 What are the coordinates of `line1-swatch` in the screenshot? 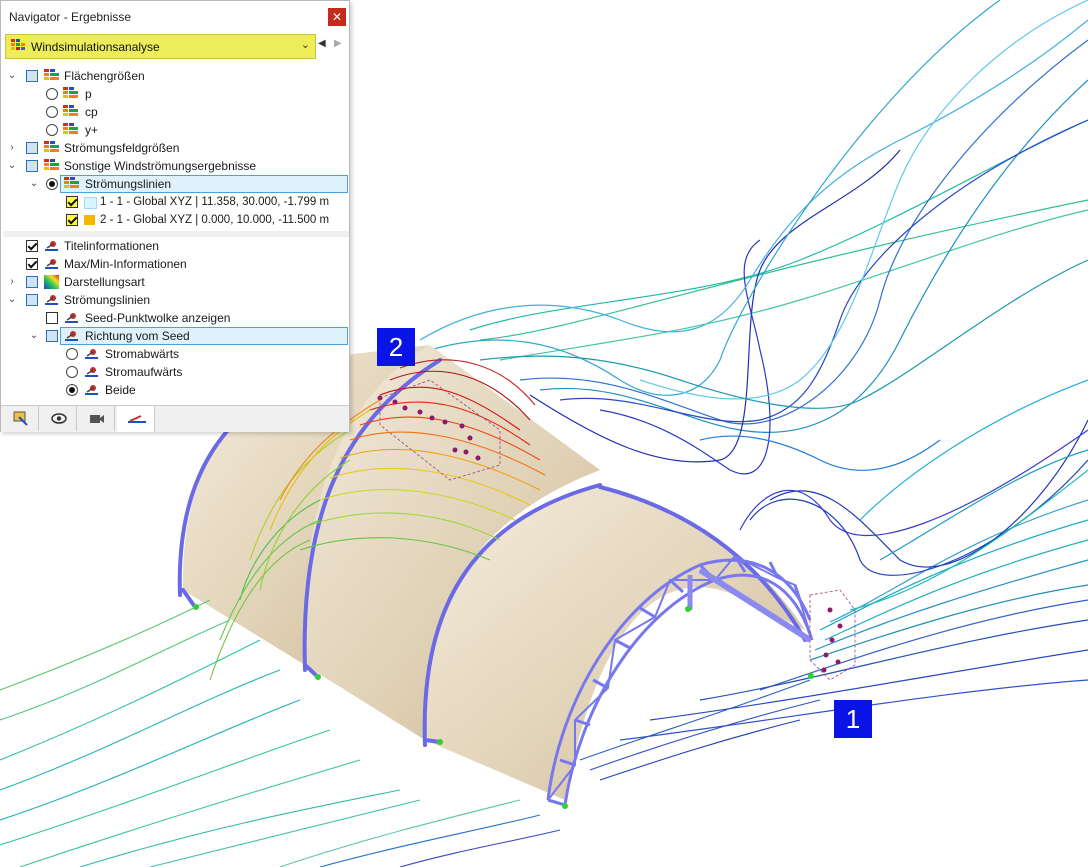 It's located at (90, 203).